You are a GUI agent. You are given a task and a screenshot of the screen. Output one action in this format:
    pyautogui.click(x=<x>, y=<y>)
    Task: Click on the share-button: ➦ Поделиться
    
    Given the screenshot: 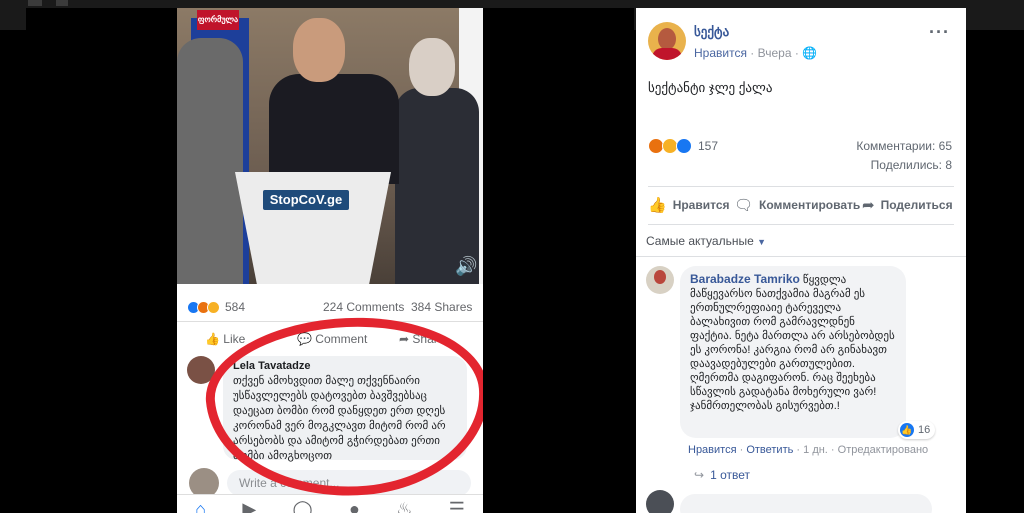 What is the action you would take?
    pyautogui.click(x=907, y=205)
    